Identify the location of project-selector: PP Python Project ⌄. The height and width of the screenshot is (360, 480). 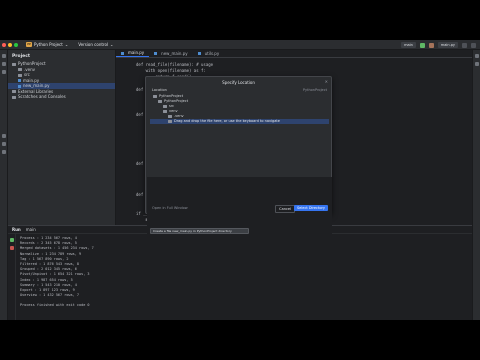
(47, 44).